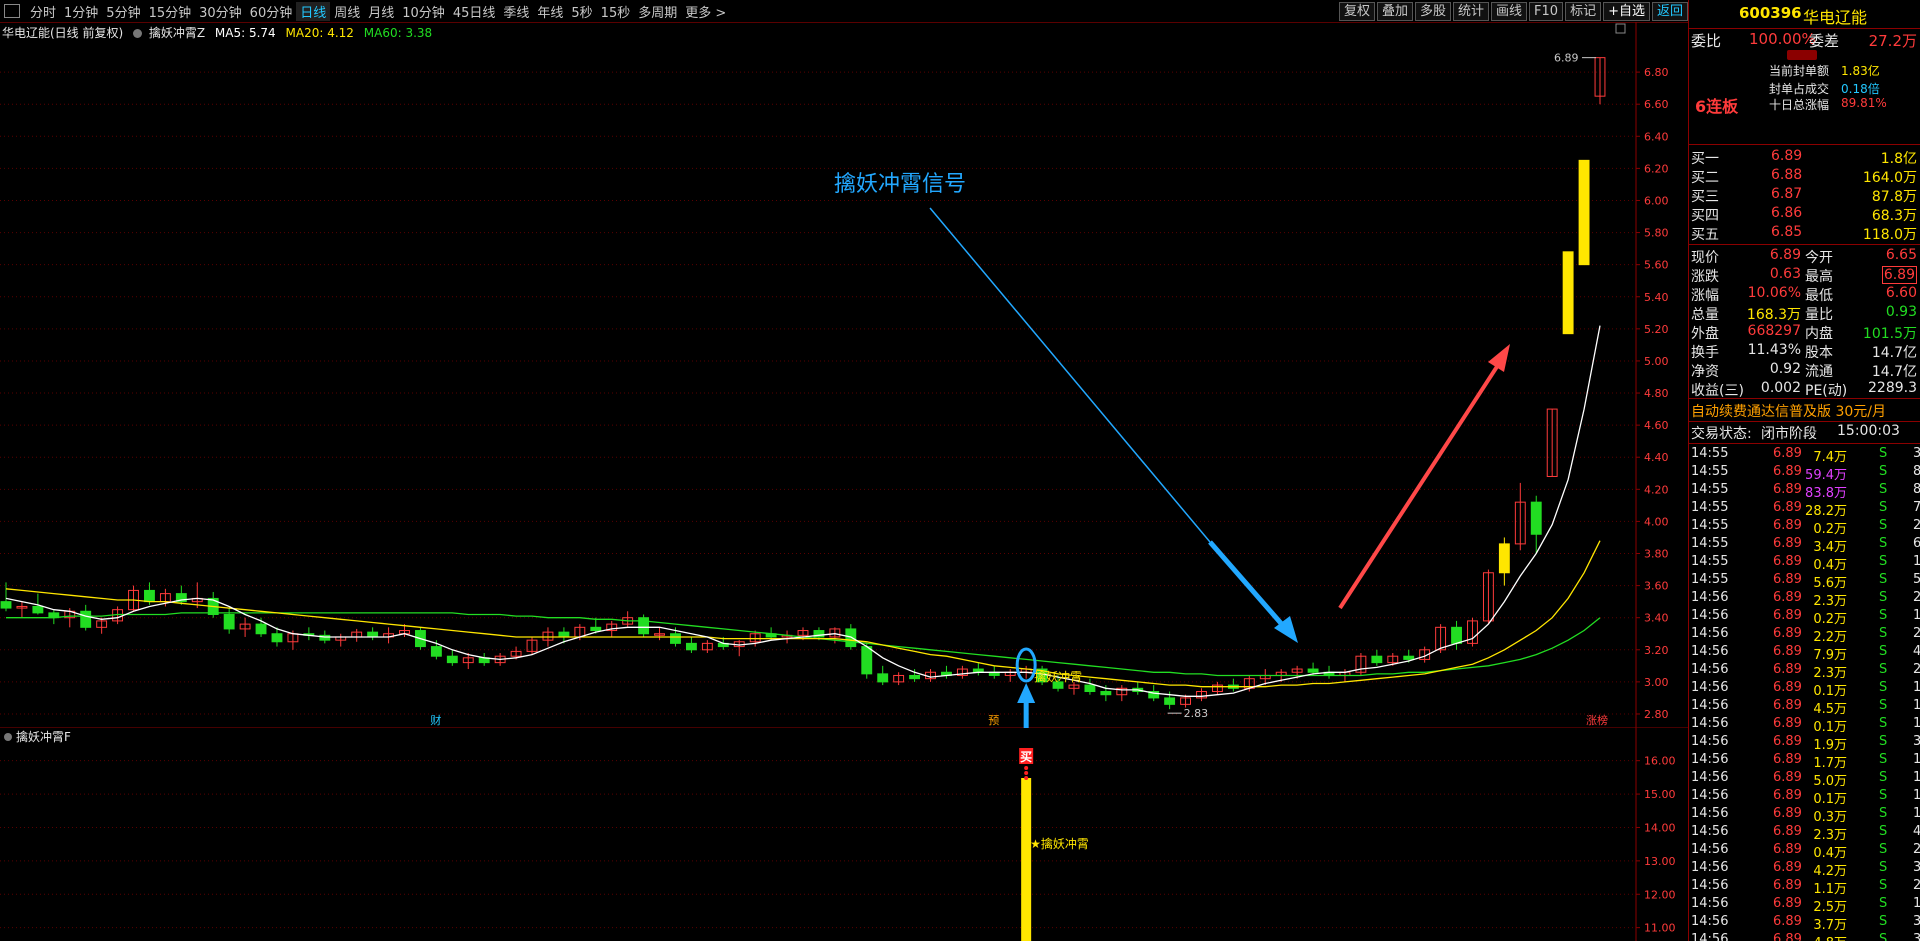 The image size is (1920, 941). I want to click on period-tab: 更多 >, so click(705, 11).